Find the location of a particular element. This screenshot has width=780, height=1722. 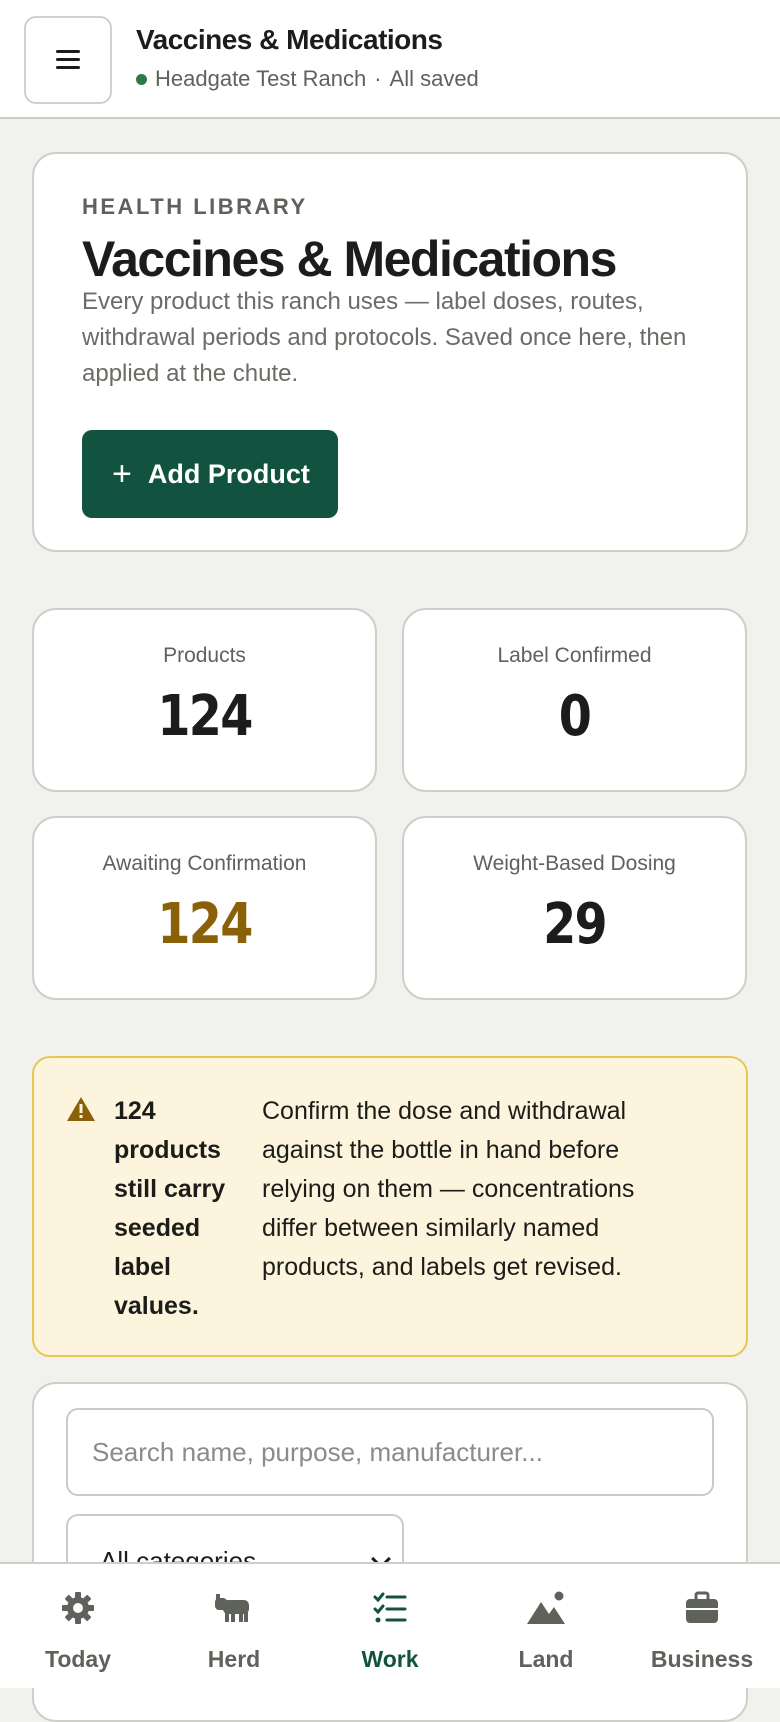

stat-label: Products is located at coordinates (204, 655).